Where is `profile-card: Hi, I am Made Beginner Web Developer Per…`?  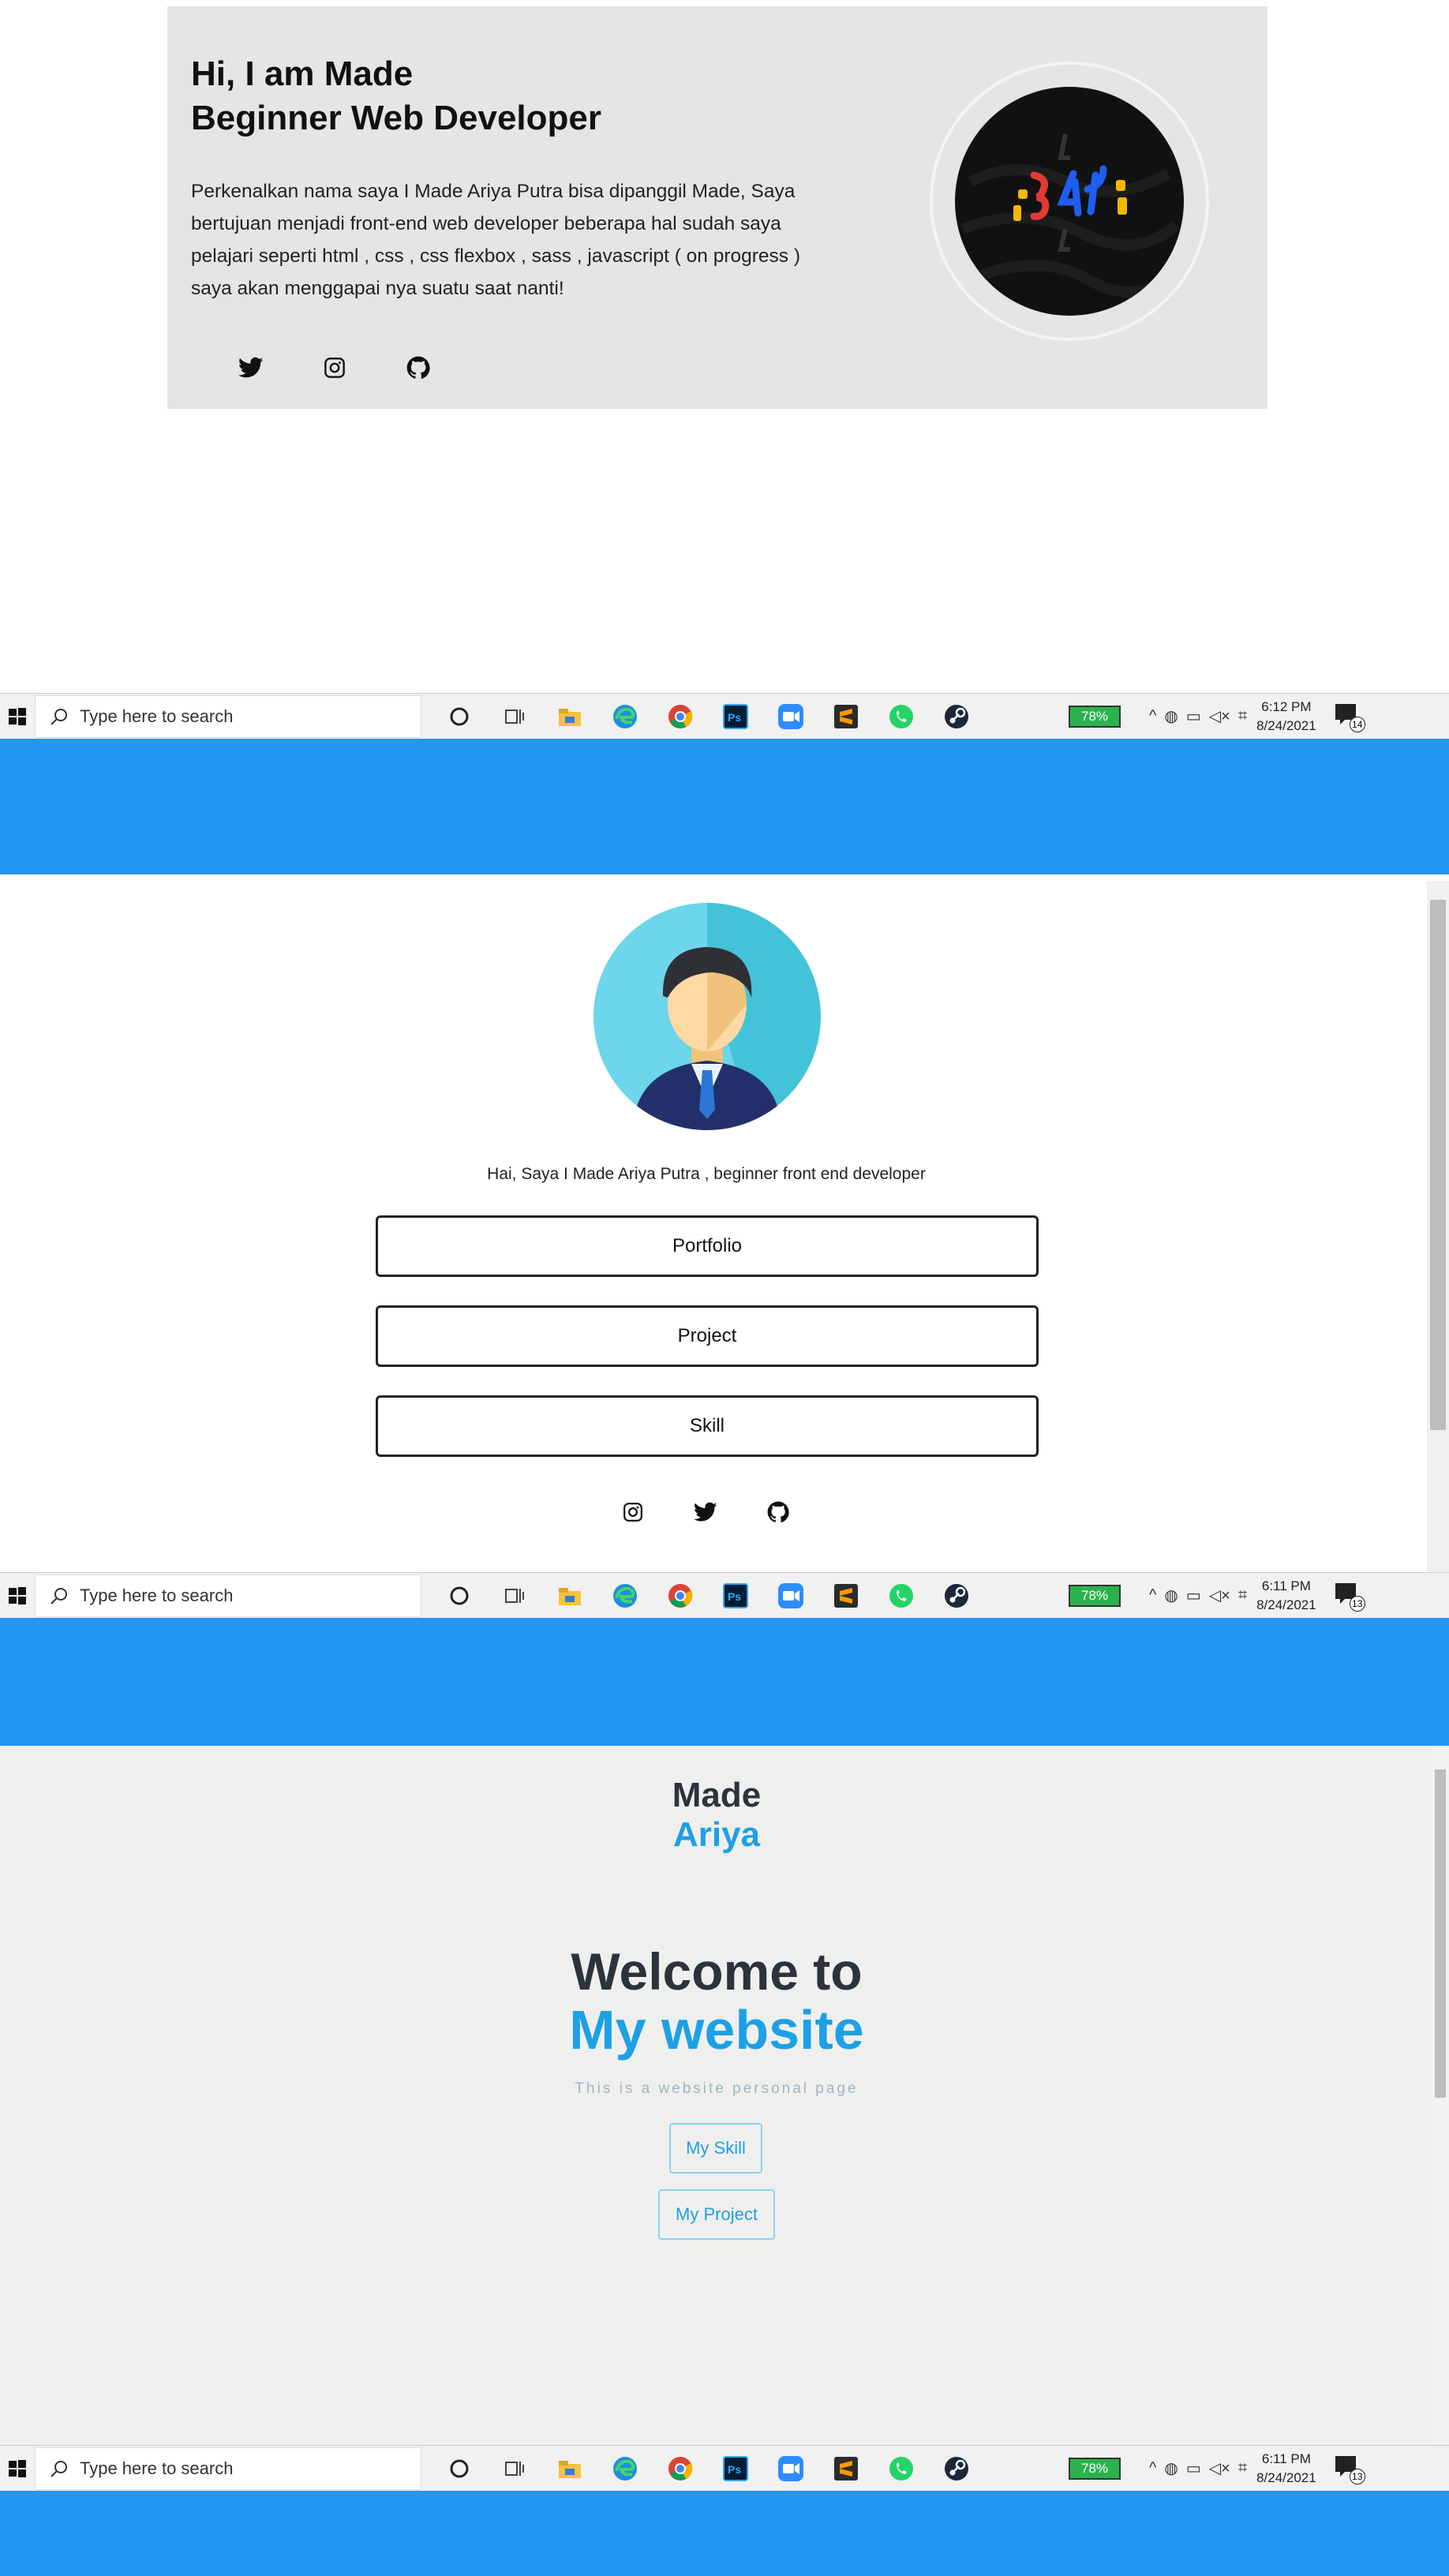 profile-card: Hi, I am Made Beginner Web Developer Per… is located at coordinates (717, 207).